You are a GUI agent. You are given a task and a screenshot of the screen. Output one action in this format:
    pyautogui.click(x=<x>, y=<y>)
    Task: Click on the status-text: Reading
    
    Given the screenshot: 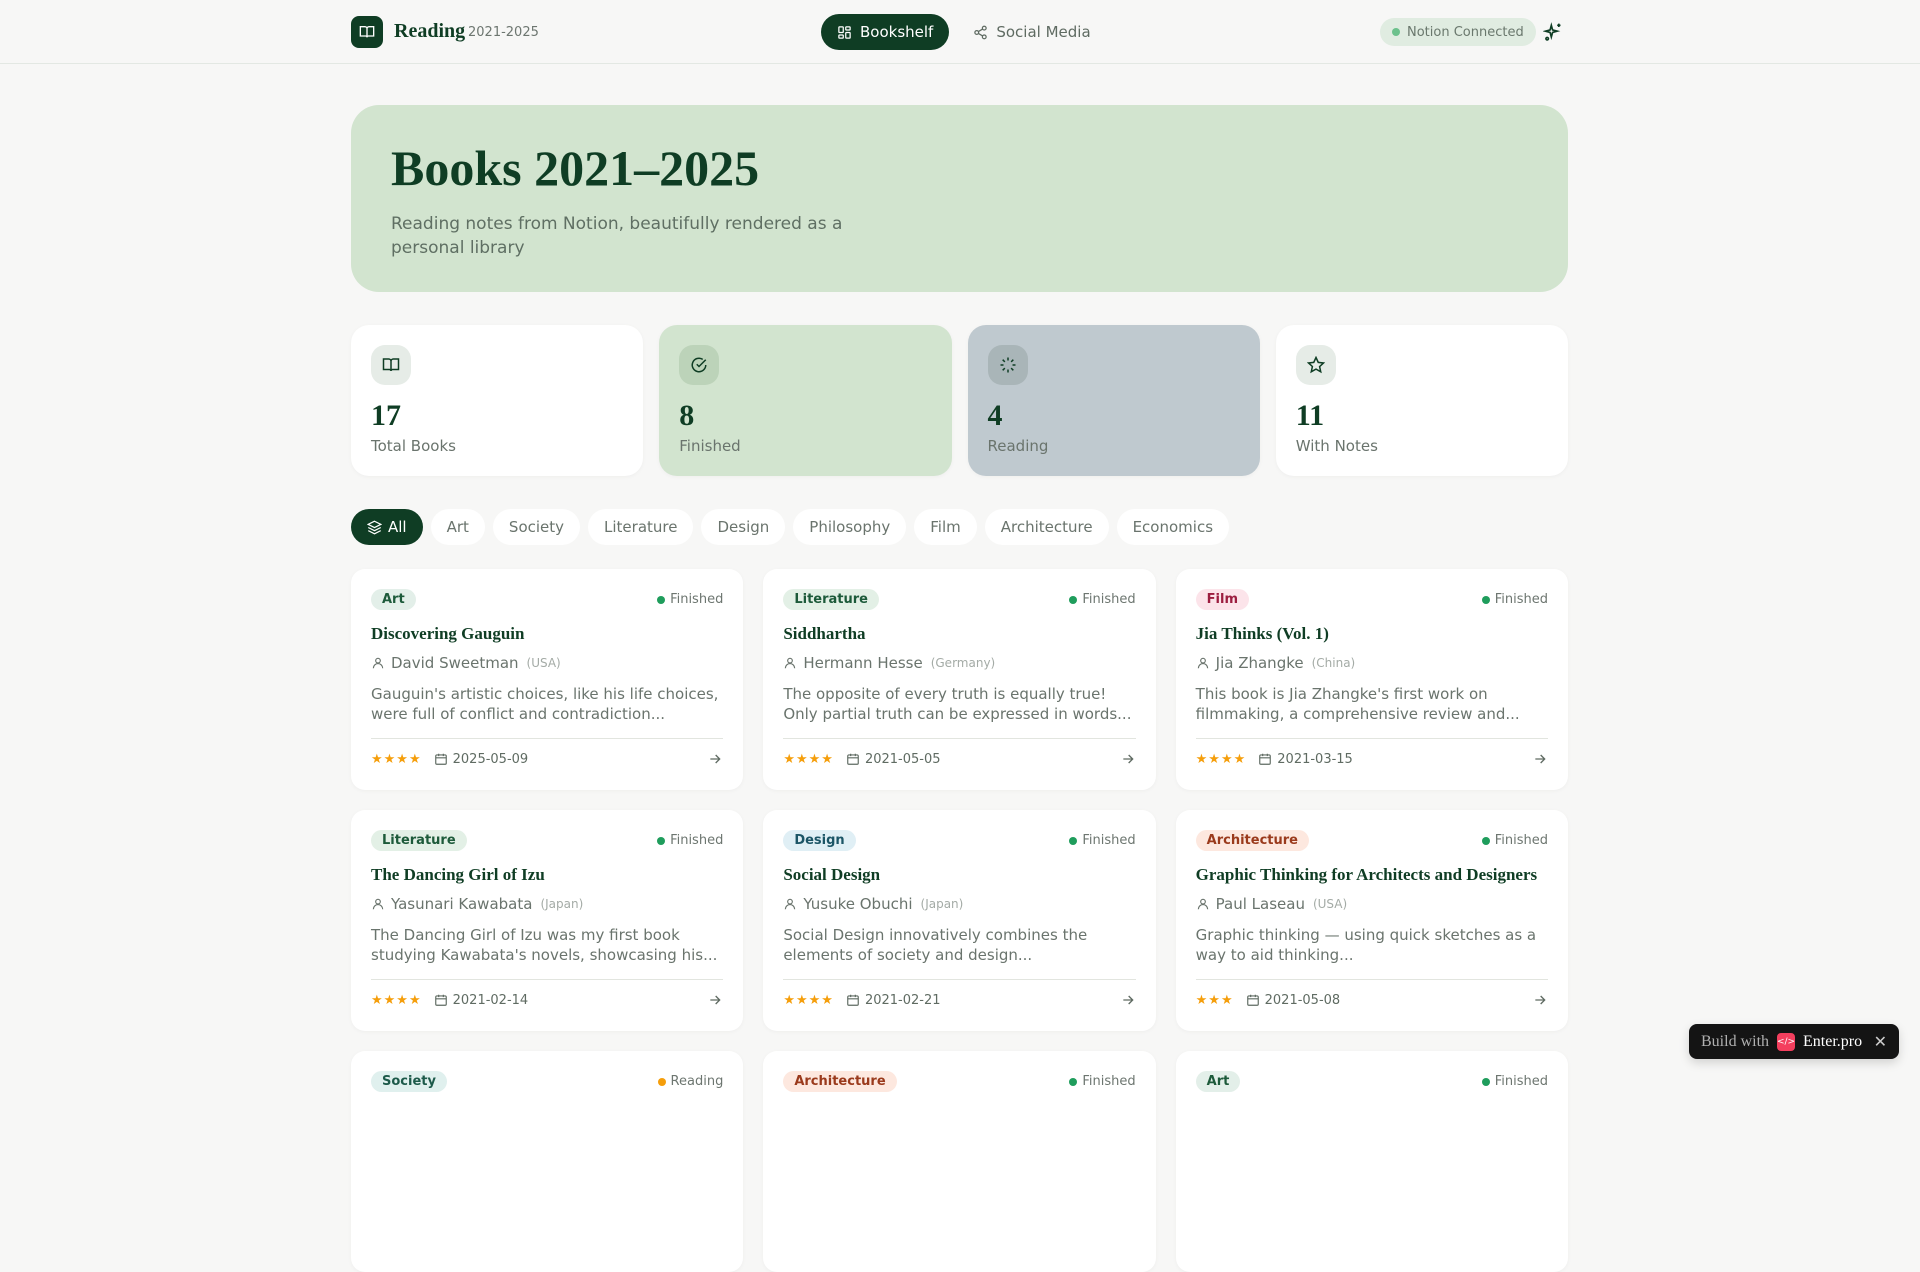 What is the action you would take?
    pyautogui.click(x=697, y=1081)
    